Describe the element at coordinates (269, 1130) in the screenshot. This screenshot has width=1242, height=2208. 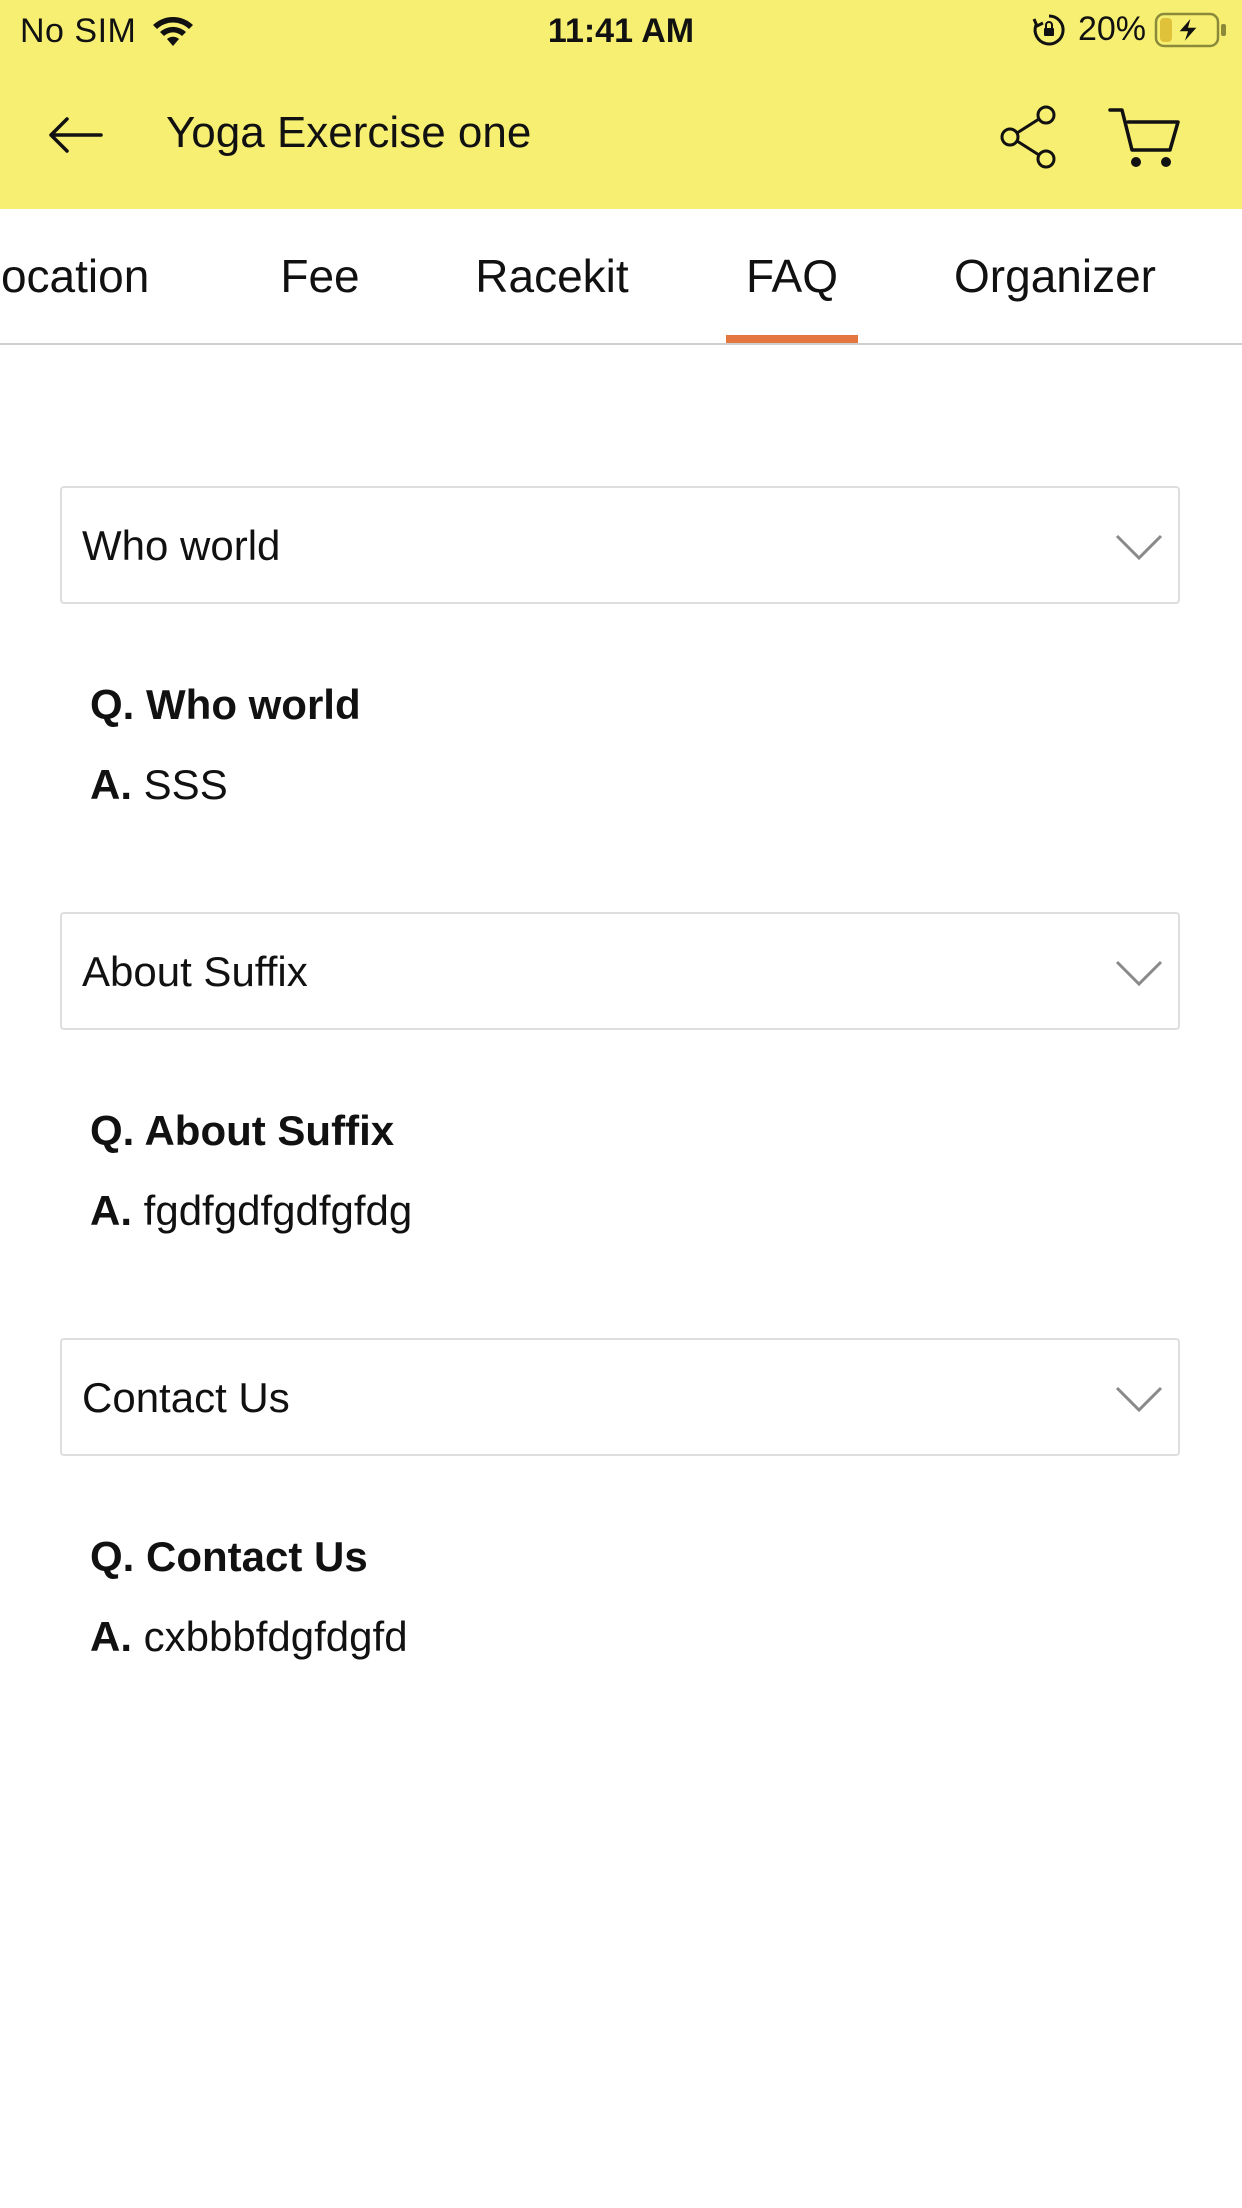
I see `question-text: About Suffix` at that location.